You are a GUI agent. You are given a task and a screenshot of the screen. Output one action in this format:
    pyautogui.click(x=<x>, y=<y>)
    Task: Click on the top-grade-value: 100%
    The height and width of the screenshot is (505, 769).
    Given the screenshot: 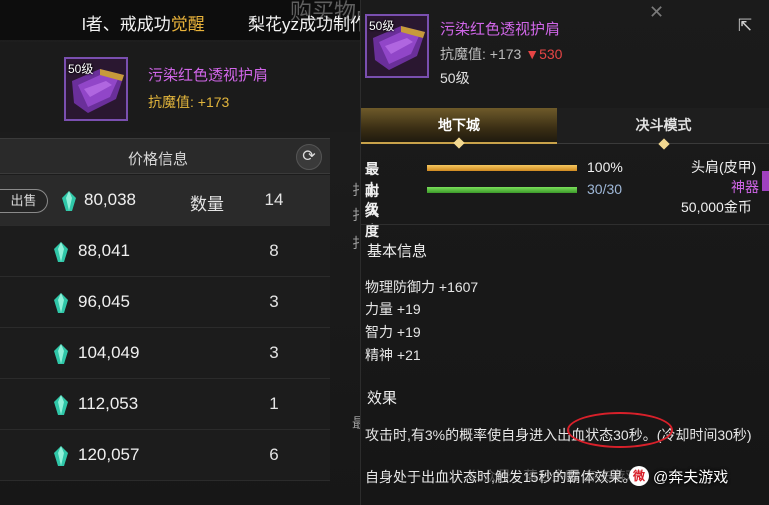 What is the action you would take?
    pyautogui.click(x=605, y=167)
    